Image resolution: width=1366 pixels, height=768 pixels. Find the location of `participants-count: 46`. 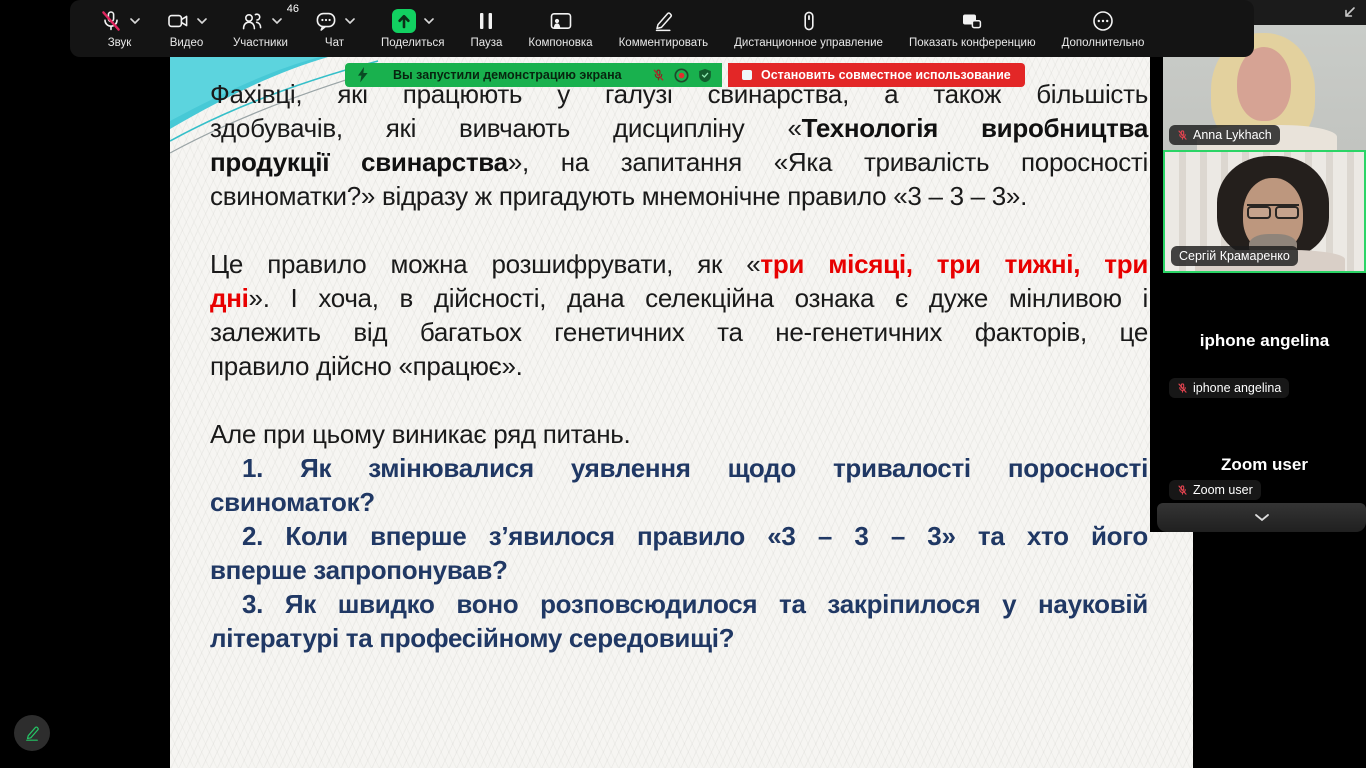

participants-count: 46 is located at coordinates (292, 9).